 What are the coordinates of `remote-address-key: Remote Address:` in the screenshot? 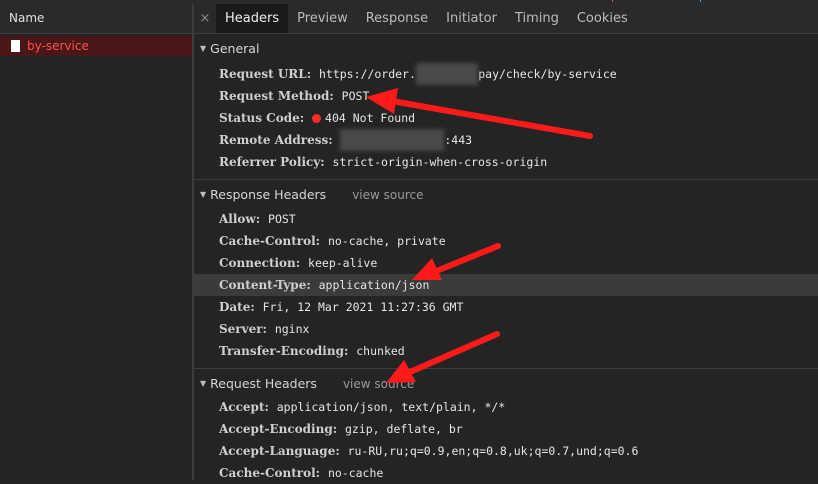 It's located at (276, 140).